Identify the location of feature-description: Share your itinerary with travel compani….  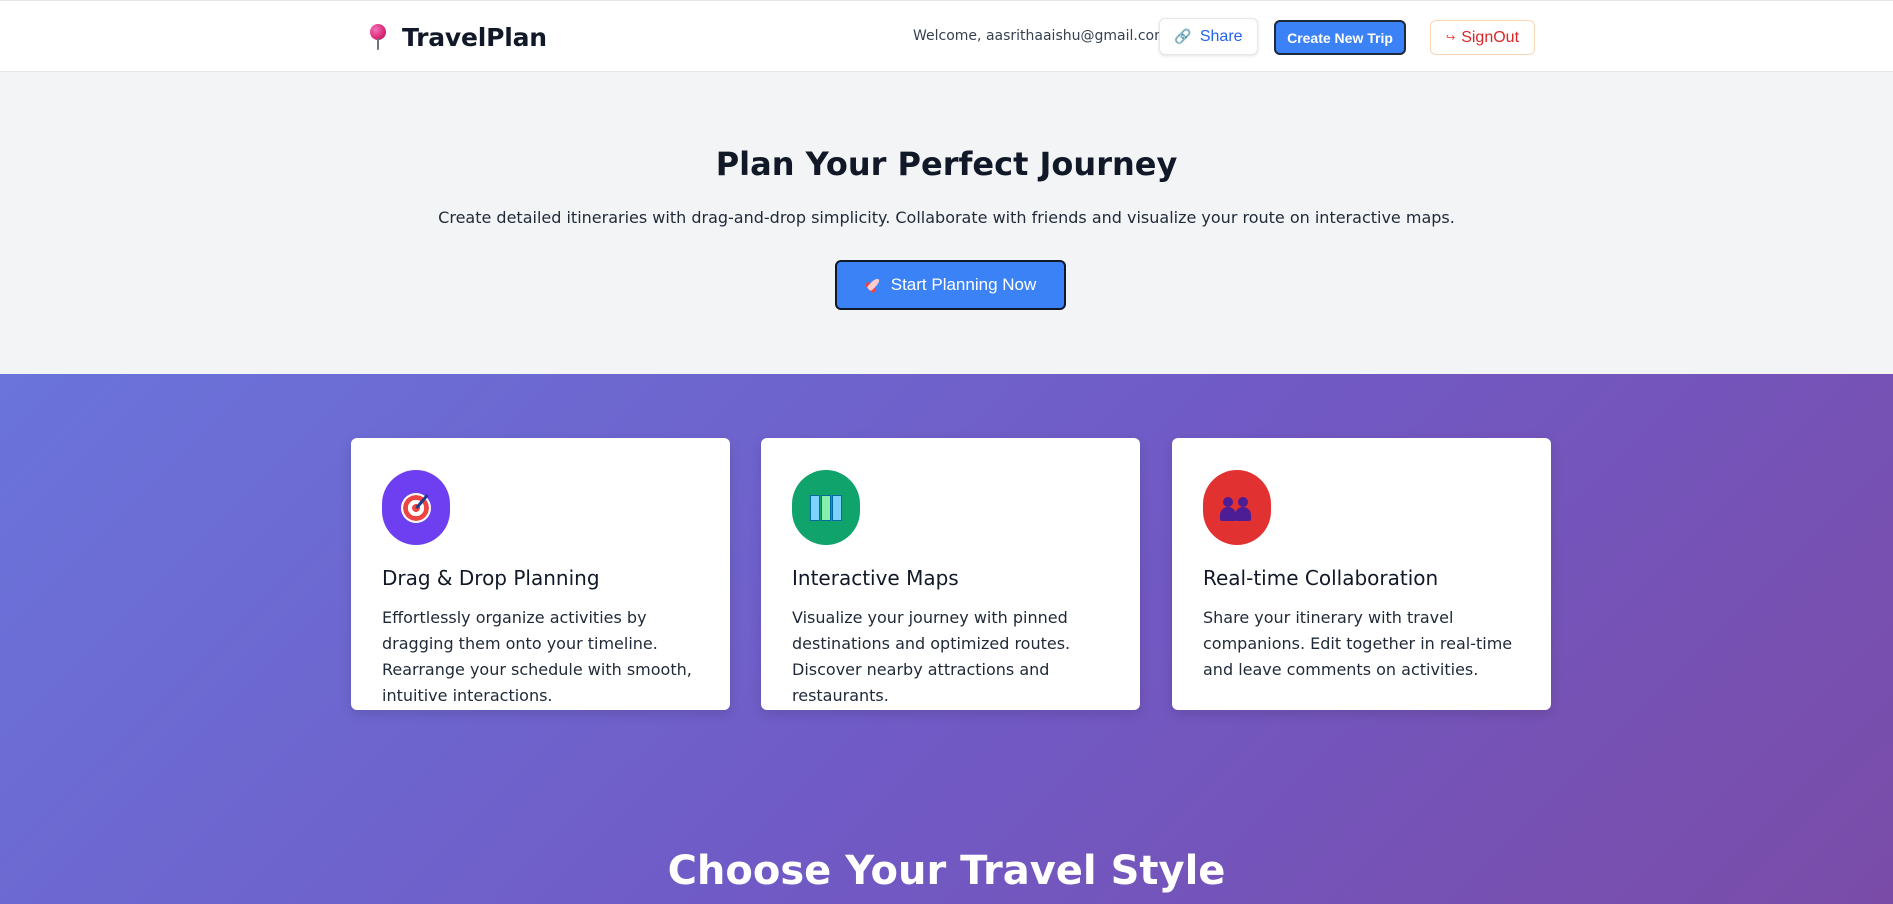
(1358, 643).